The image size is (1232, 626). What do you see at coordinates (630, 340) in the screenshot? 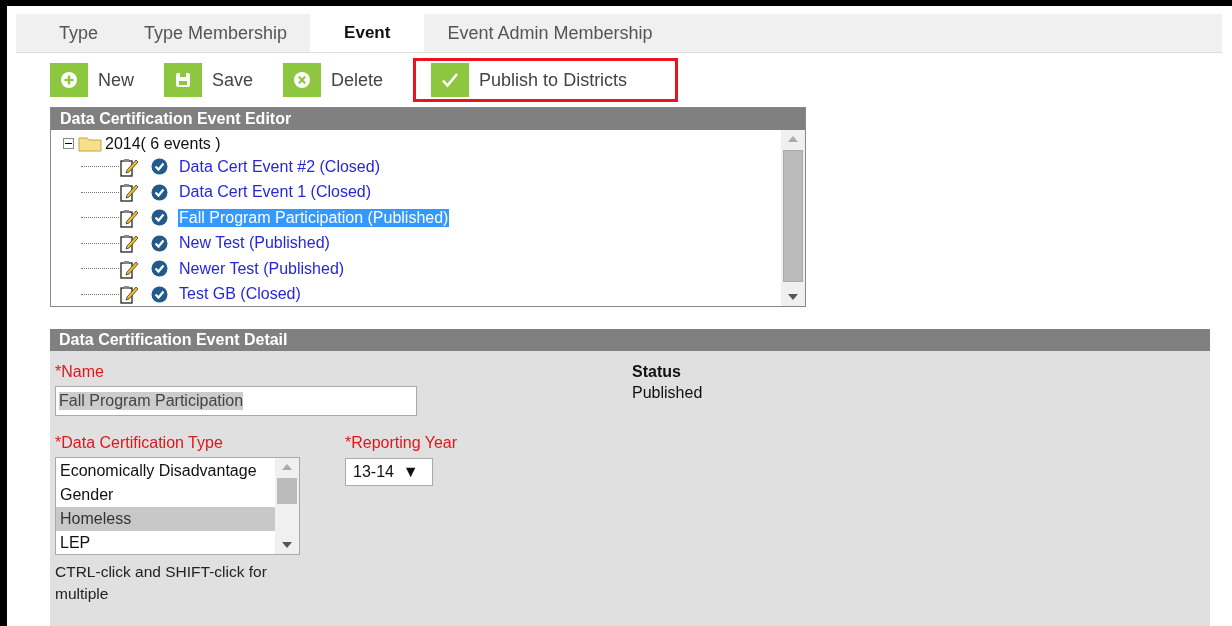
I see `panel-header: Data Certification Event Detail` at bounding box center [630, 340].